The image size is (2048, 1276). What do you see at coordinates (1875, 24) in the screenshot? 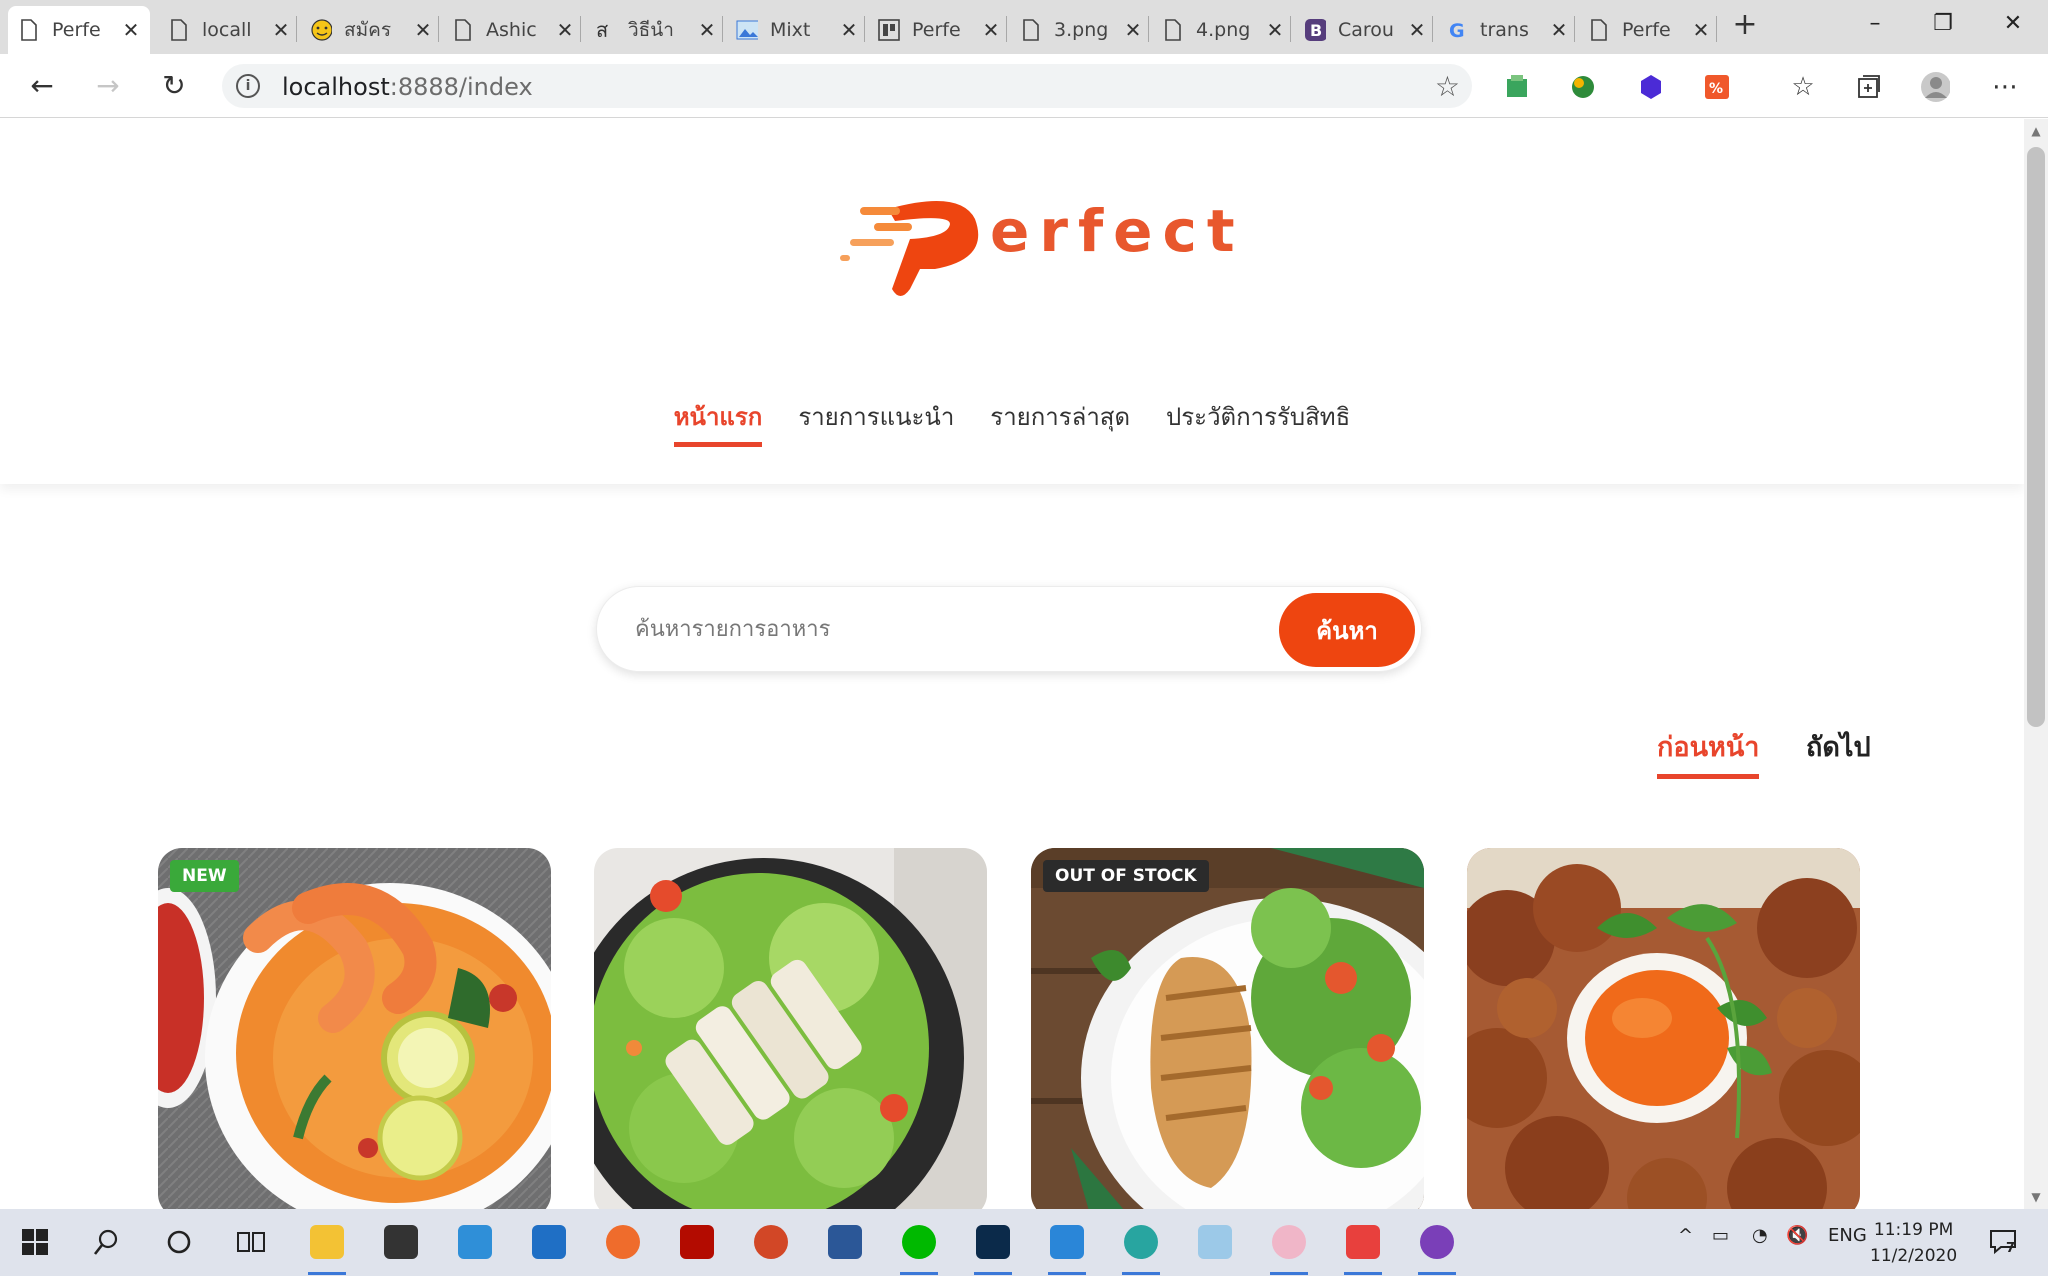
I see `minimize-button: –` at bounding box center [1875, 24].